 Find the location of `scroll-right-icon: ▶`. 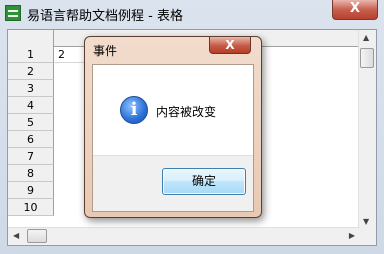

scroll-right-icon: ▶ is located at coordinates (352, 235).